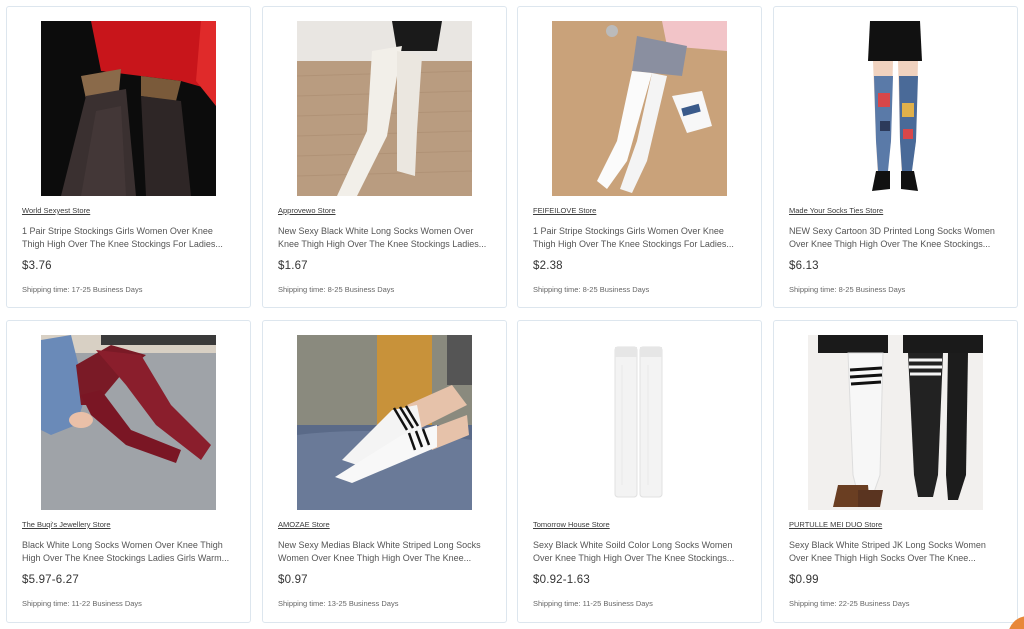 Image resolution: width=1024 pixels, height=629 pixels. I want to click on store-link: PURTULLE MEI DUO Store, so click(835, 524).